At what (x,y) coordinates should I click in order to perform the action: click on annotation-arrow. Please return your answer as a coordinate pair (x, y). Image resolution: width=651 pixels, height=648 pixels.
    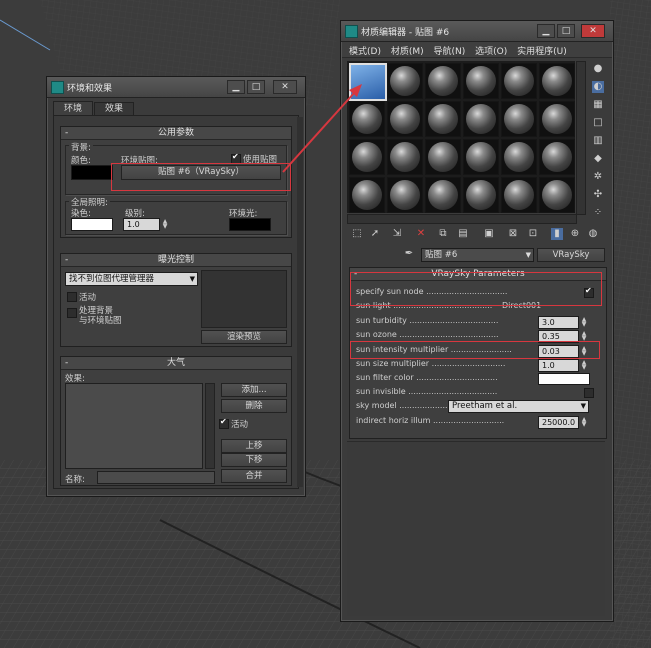
    Looking at the image, I should click on (322, 128).